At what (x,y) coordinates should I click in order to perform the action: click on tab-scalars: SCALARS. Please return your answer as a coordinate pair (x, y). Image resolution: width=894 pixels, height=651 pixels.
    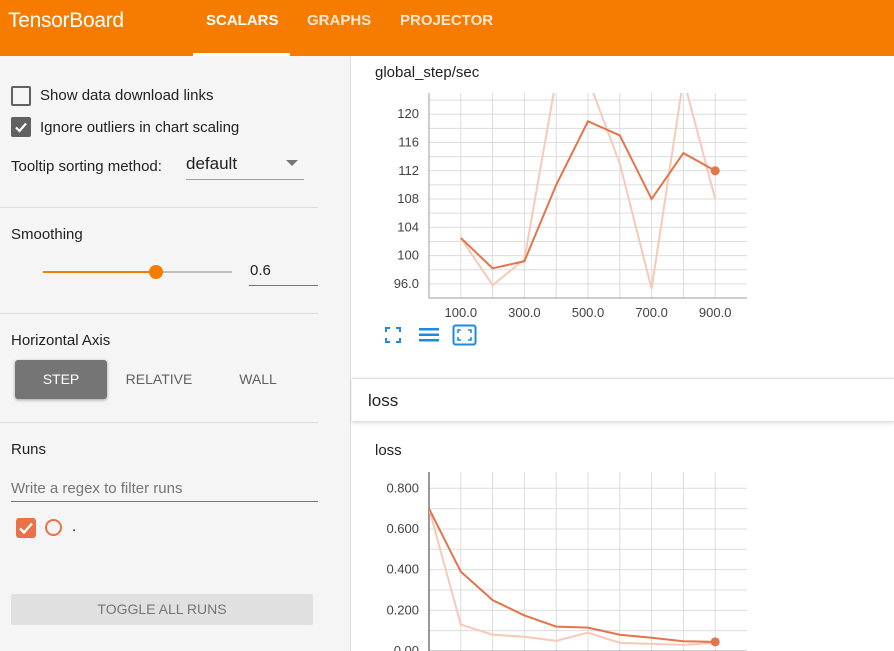
    Looking at the image, I should click on (242, 21).